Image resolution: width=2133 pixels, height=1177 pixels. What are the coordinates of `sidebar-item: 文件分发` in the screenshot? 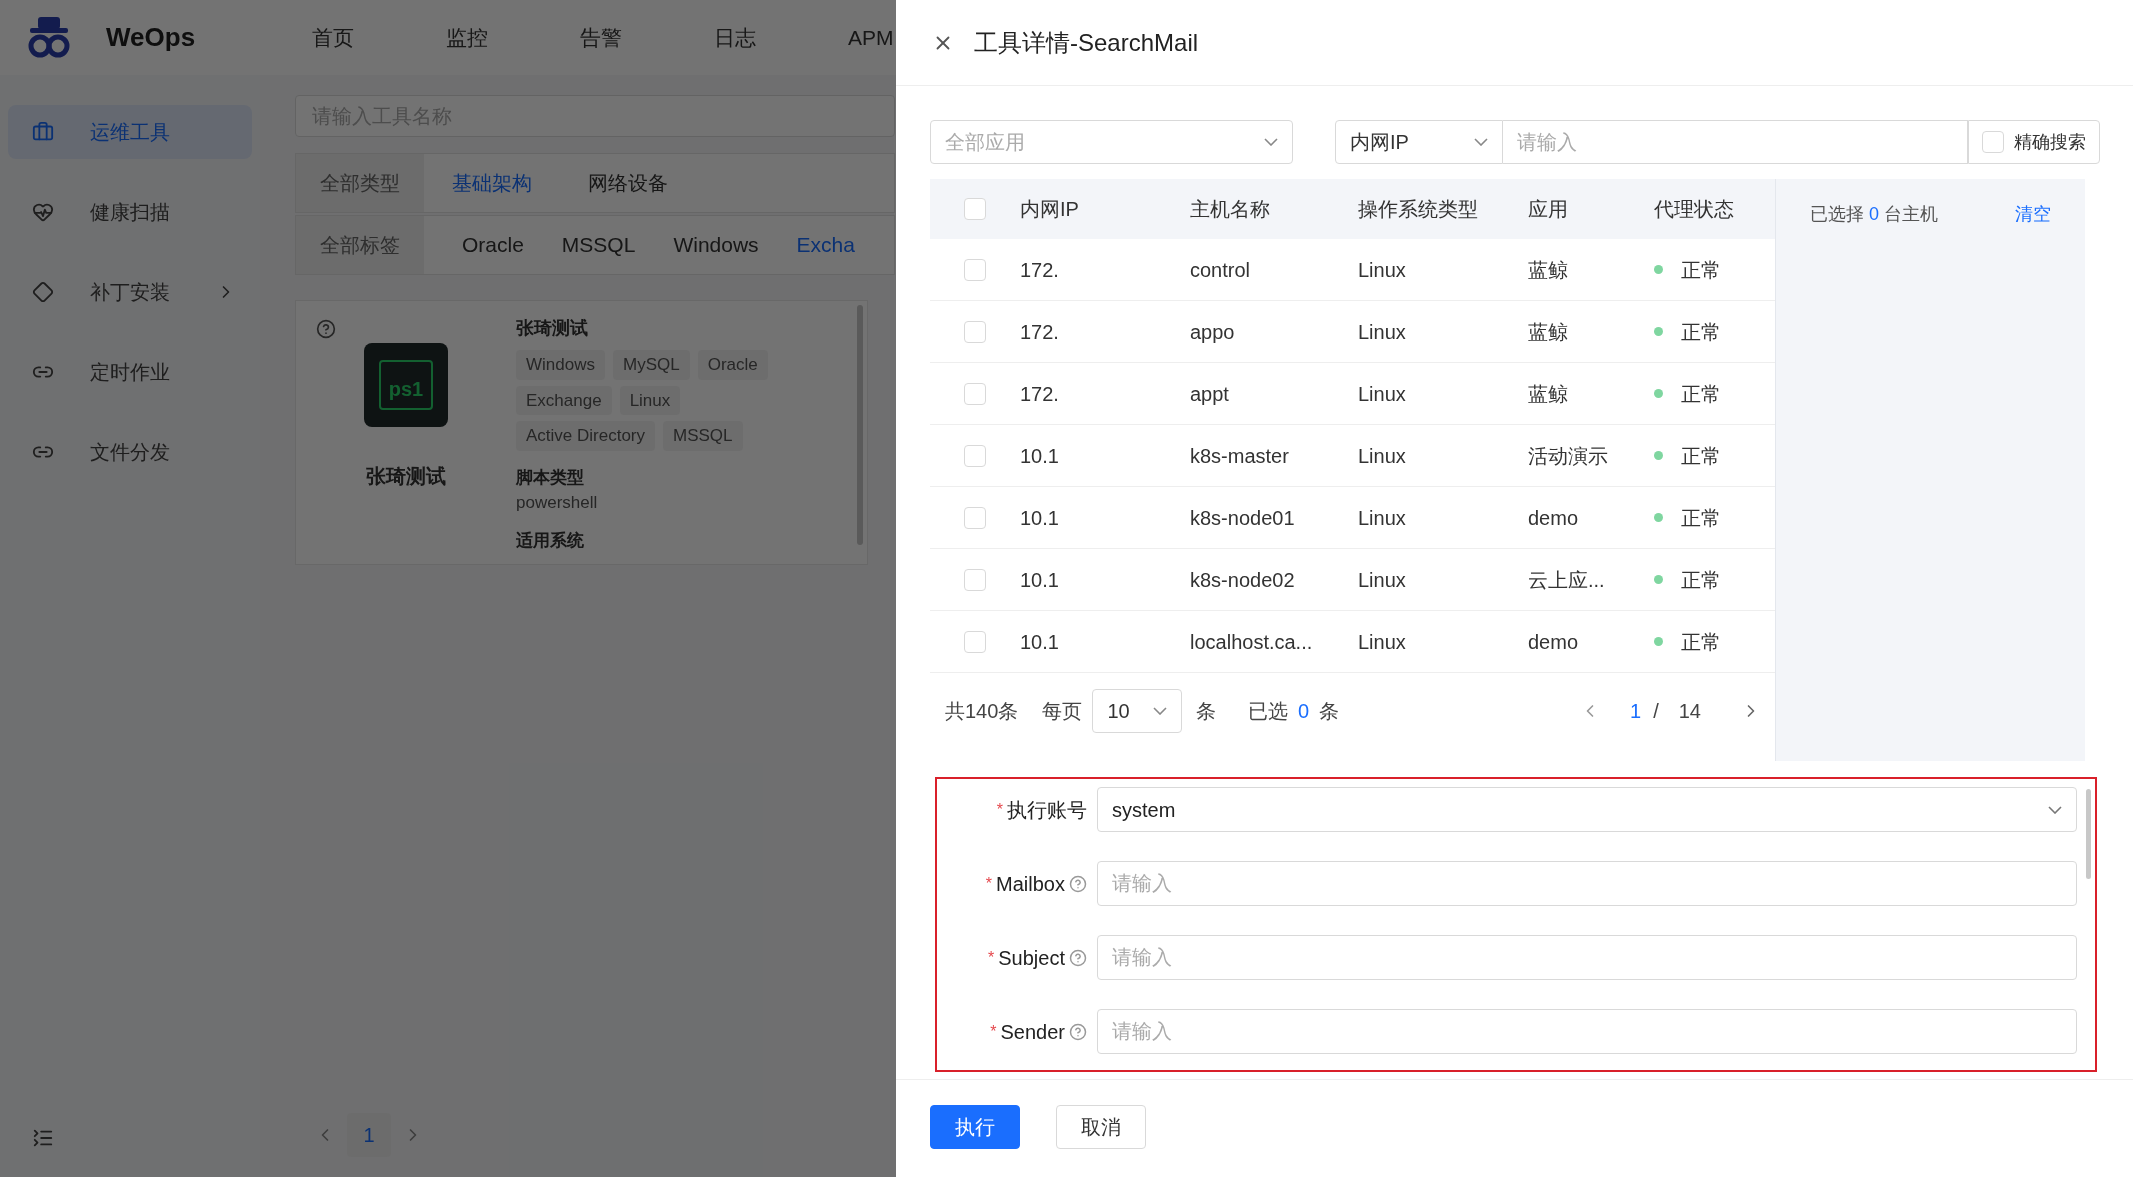 It's located at (130, 452).